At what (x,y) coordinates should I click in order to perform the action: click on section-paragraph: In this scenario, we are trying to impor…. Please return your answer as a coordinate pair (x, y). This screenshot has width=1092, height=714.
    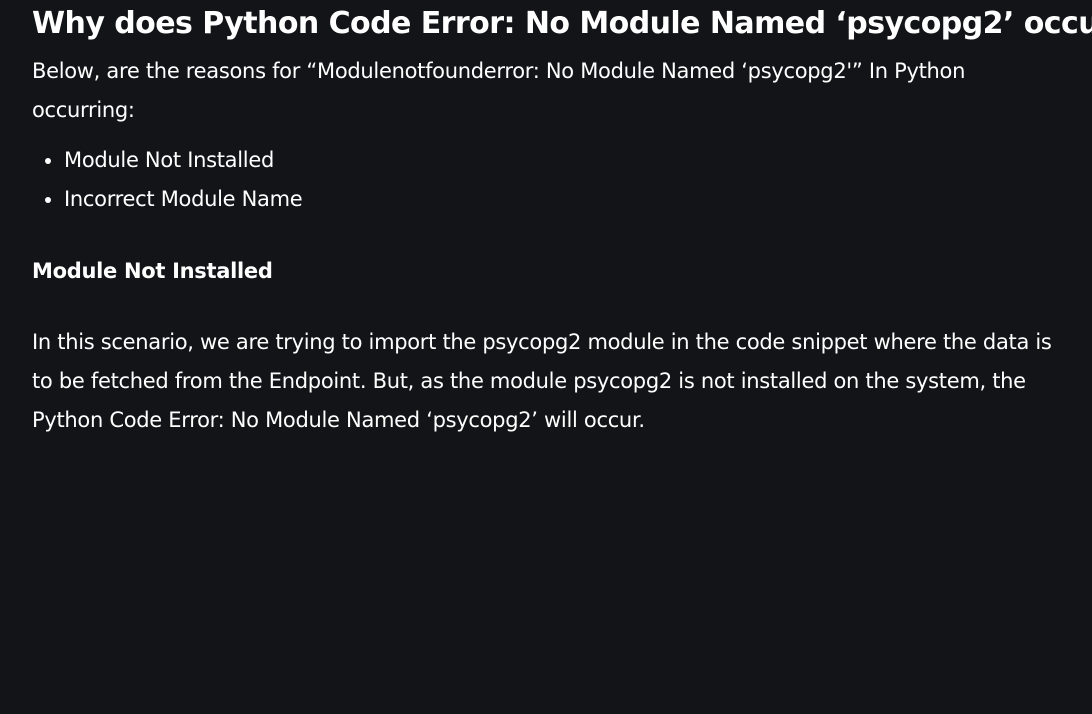
    Looking at the image, I should click on (542, 381).